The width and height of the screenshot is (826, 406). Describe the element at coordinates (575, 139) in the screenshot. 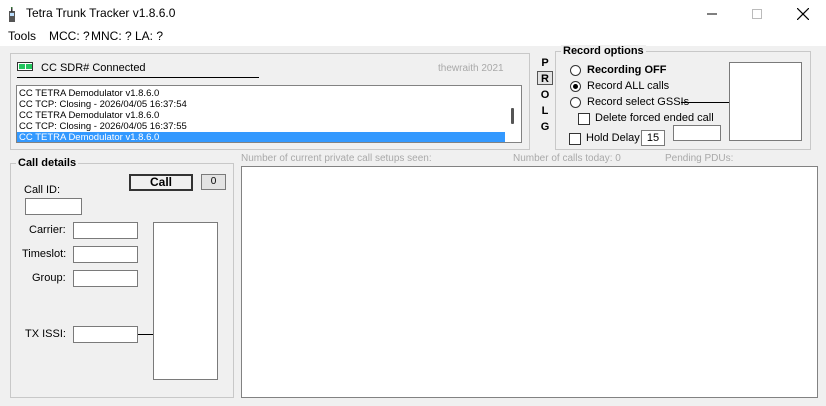

I see `hold-delay-checkbox` at that location.